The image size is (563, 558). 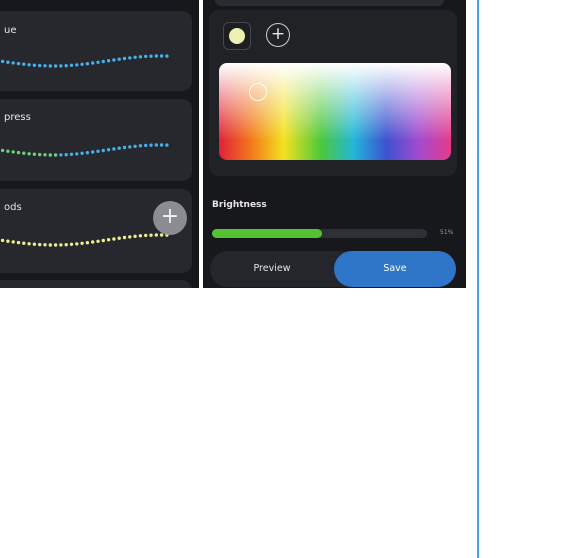 I want to click on preview-button: Preview, so click(x=272, y=269).